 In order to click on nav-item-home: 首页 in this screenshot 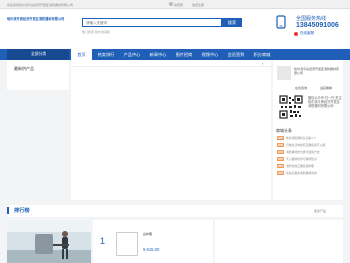, I will do `click(81, 54)`.